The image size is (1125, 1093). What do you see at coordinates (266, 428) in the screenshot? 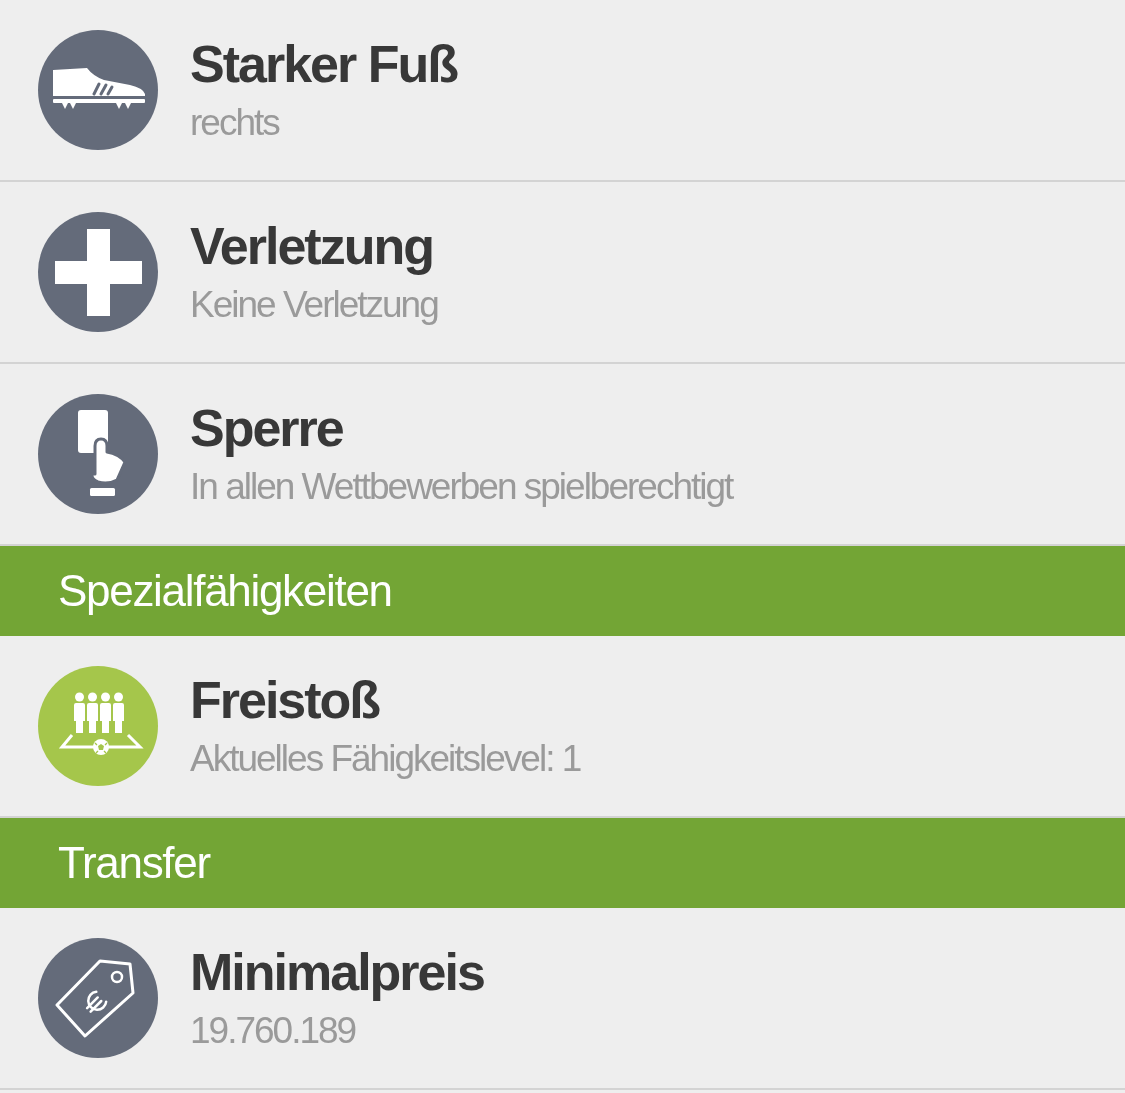
I see `row-title: Sperre` at bounding box center [266, 428].